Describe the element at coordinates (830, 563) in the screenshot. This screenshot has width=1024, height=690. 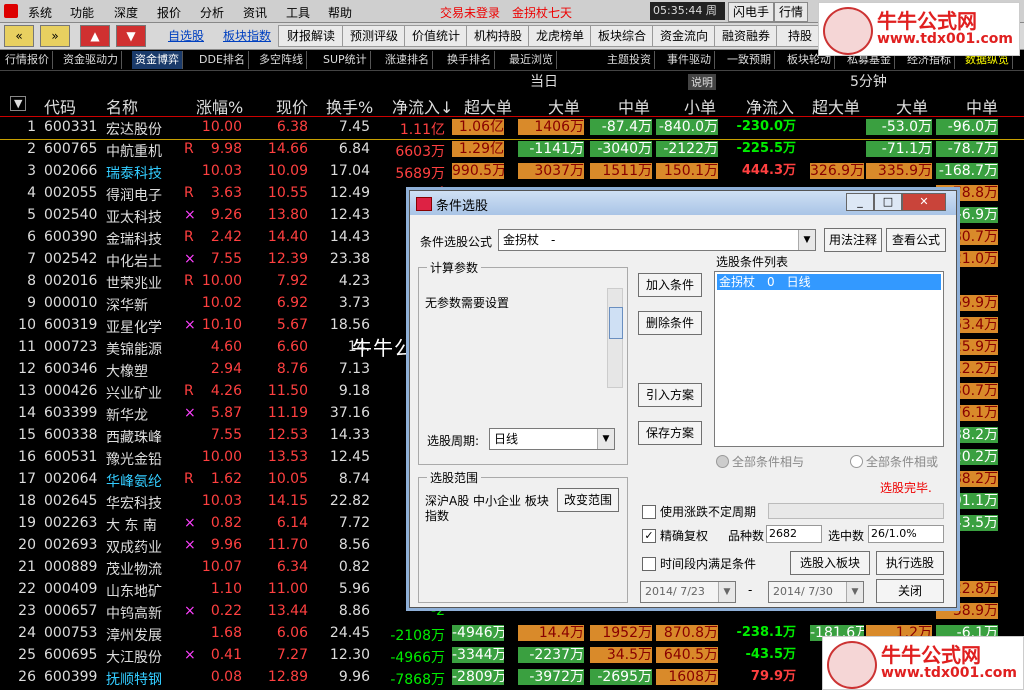
I see `to-block-button: 选股入板块` at that location.